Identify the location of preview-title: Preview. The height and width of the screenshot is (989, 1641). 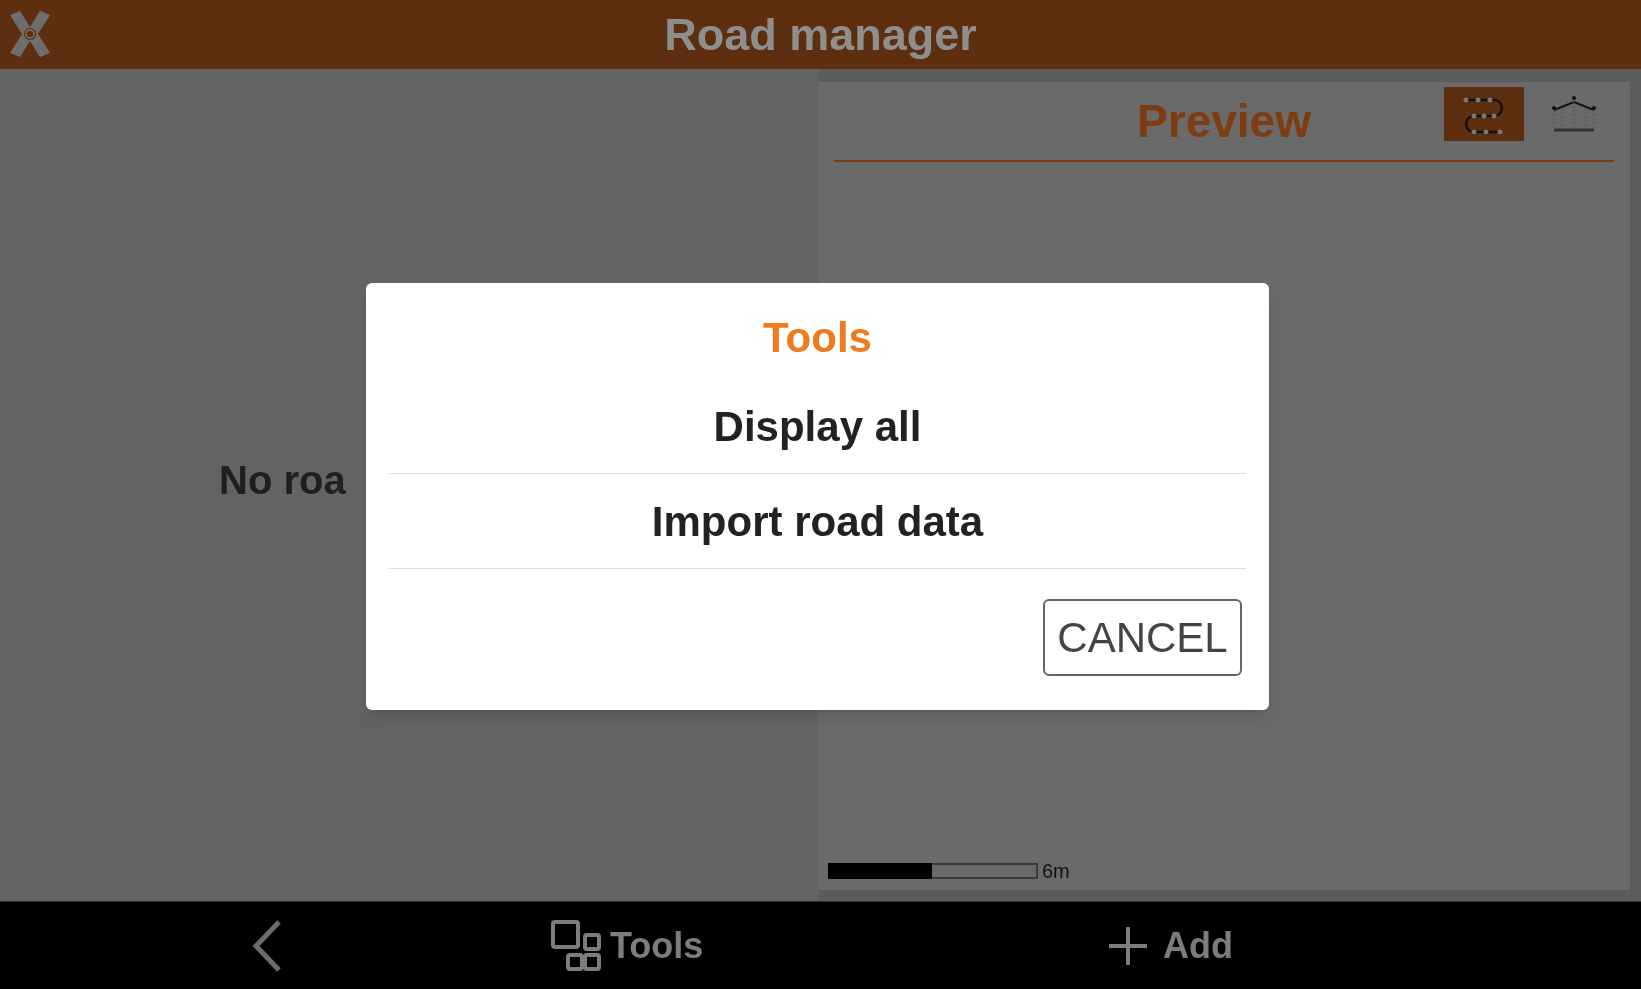
(1224, 121).